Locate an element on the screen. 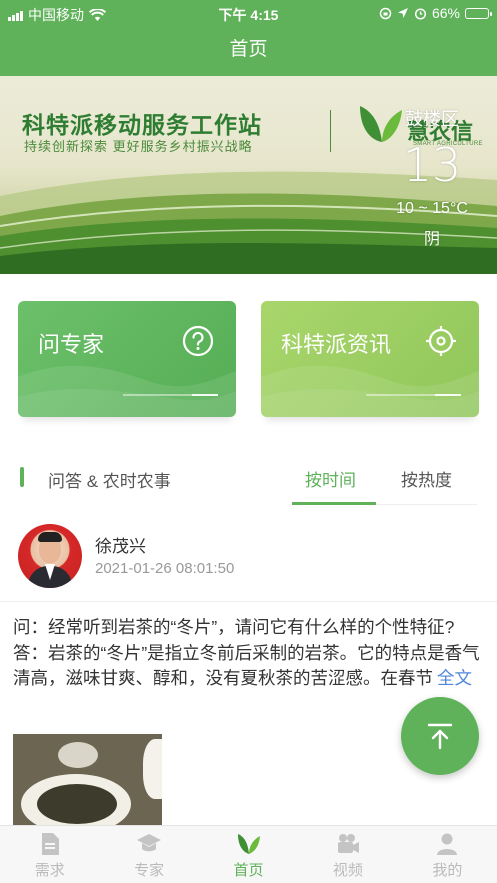 The width and height of the screenshot is (497, 883). section-marker is located at coordinates (22, 477).